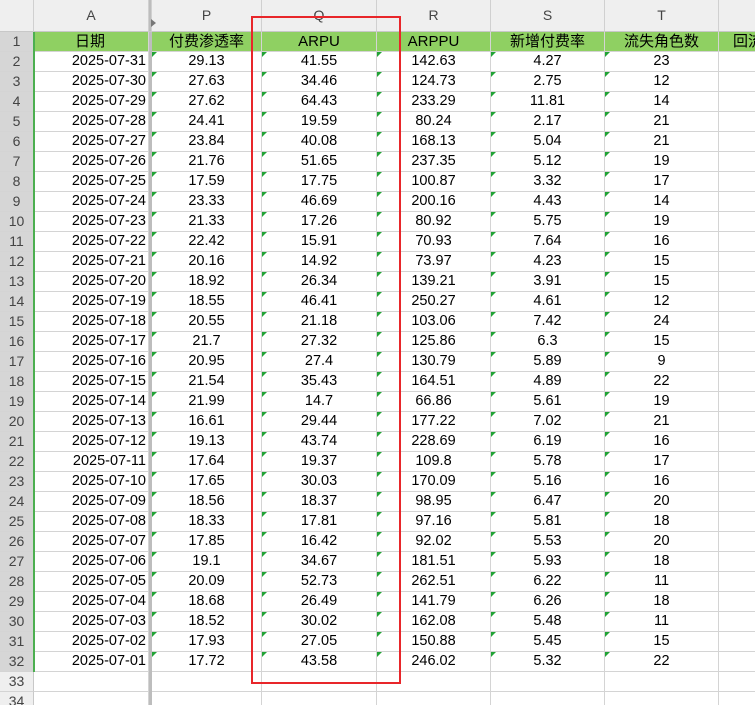 The image size is (755, 705). Describe the element at coordinates (548, 422) in the screenshot. I see `cell-new-pay-rate: 7.02` at that location.